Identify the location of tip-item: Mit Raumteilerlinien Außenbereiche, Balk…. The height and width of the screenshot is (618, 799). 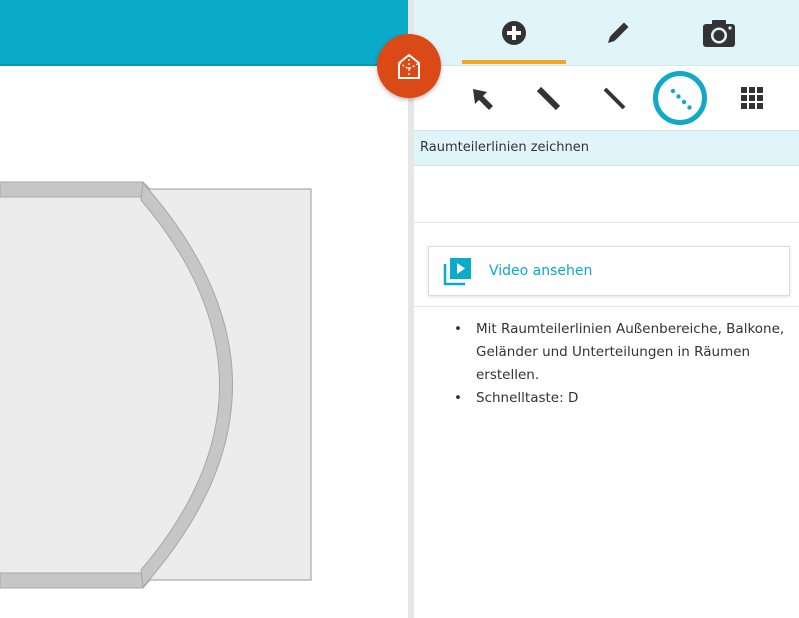
(622, 352).